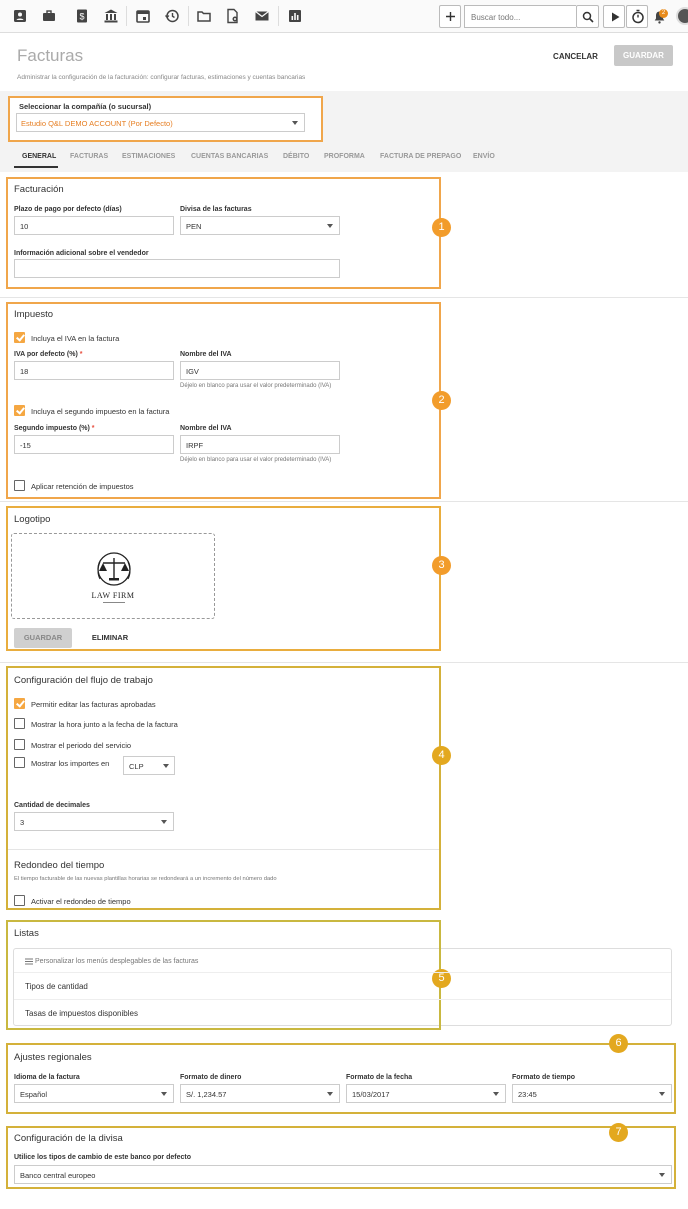  What do you see at coordinates (19, 703) in the screenshot?
I see `allow-edit-checkbox` at bounding box center [19, 703].